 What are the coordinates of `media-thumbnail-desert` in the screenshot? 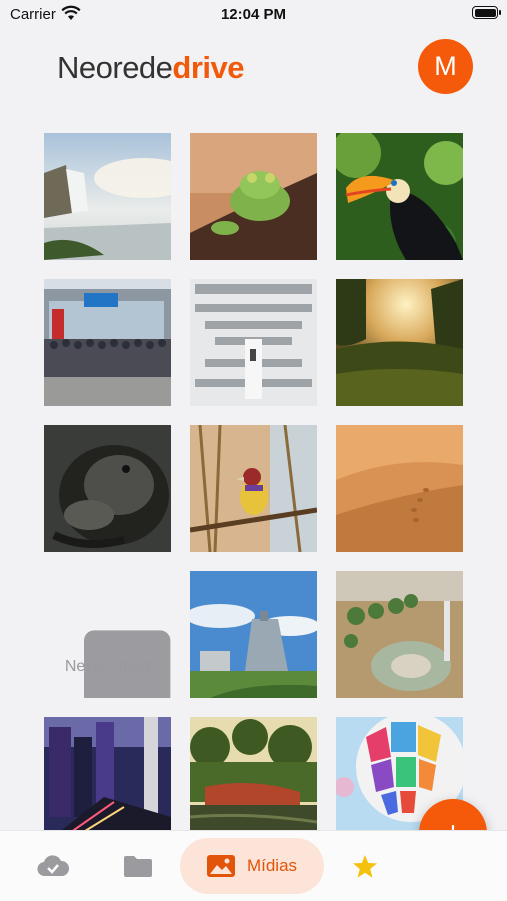 It's located at (399, 488).